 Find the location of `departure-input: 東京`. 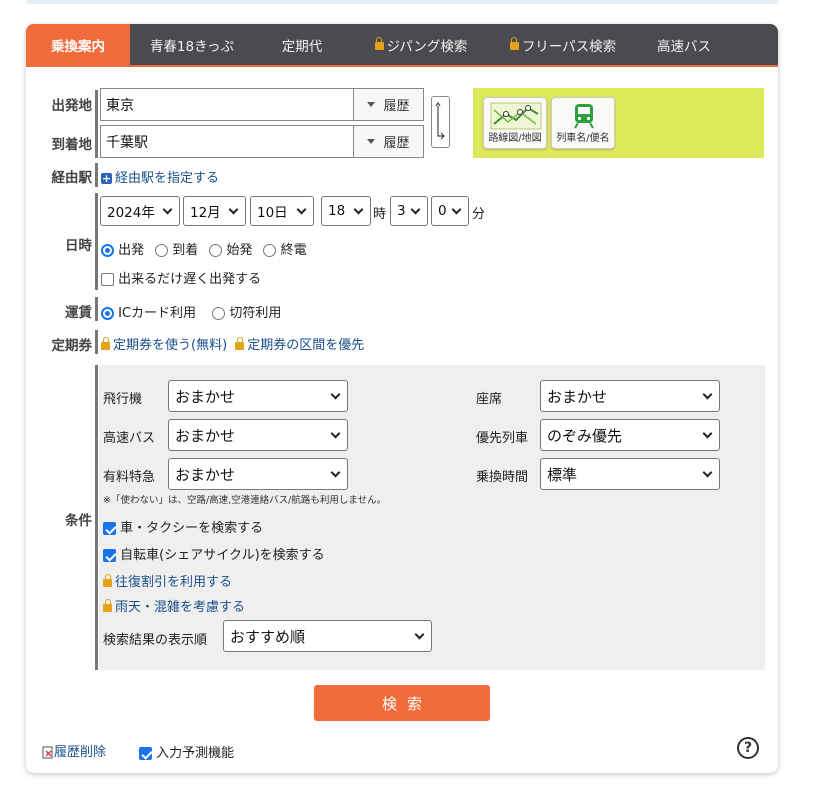

departure-input: 東京 is located at coordinates (227, 104).